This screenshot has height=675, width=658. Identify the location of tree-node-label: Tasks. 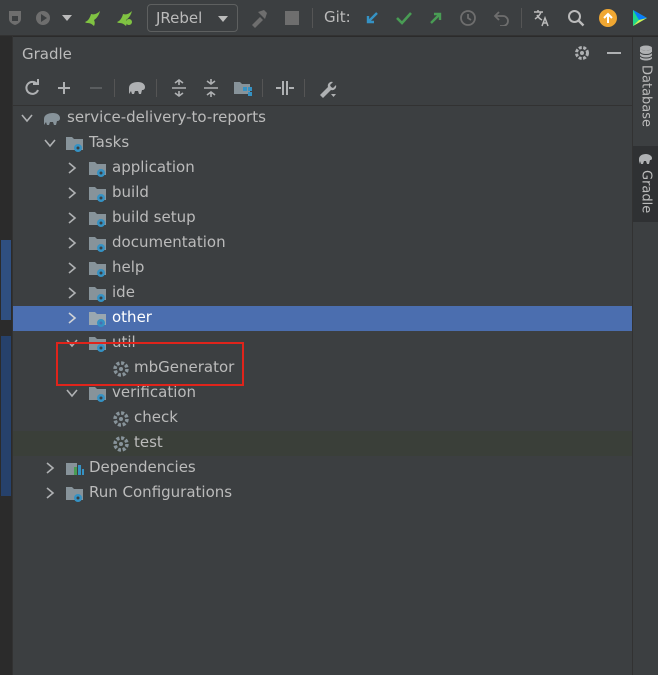
(109, 142).